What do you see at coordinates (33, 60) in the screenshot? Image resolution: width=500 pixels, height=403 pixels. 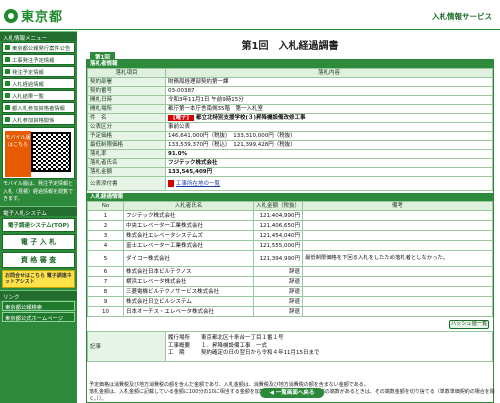 I see `sidebar-item-label: 工事発注予定情報` at bounding box center [33, 60].